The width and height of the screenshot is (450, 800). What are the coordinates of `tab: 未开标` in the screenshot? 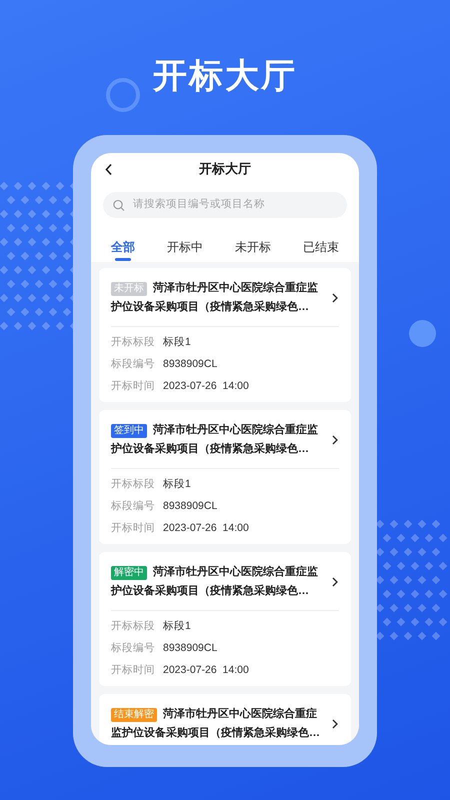 It's located at (253, 247).